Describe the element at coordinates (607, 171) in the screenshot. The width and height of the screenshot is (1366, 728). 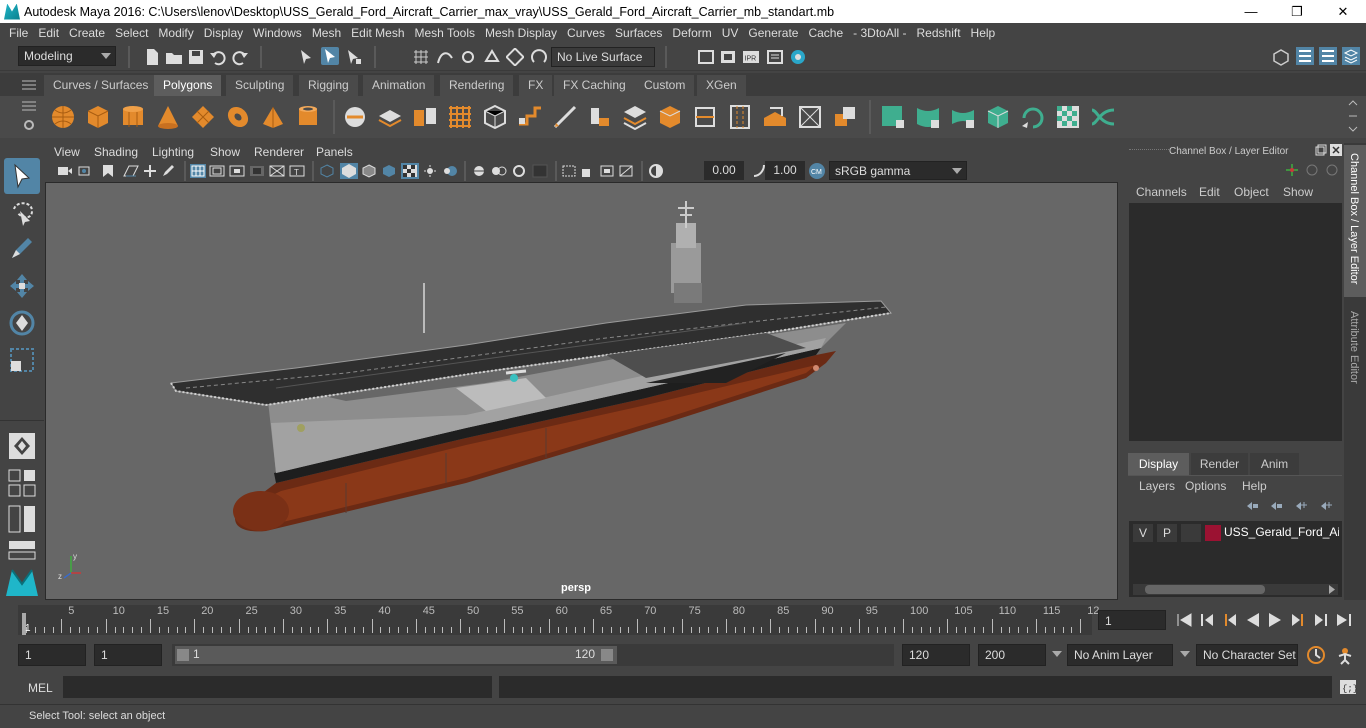
I see `xray-joints-icon` at that location.